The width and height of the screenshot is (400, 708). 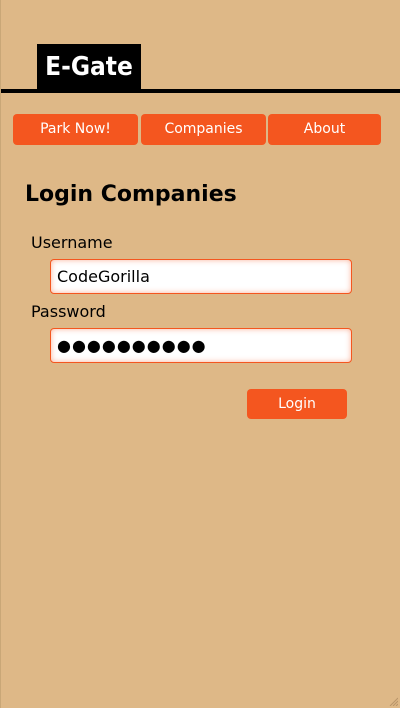 I want to click on resize-grip-icon, so click(x=393, y=701).